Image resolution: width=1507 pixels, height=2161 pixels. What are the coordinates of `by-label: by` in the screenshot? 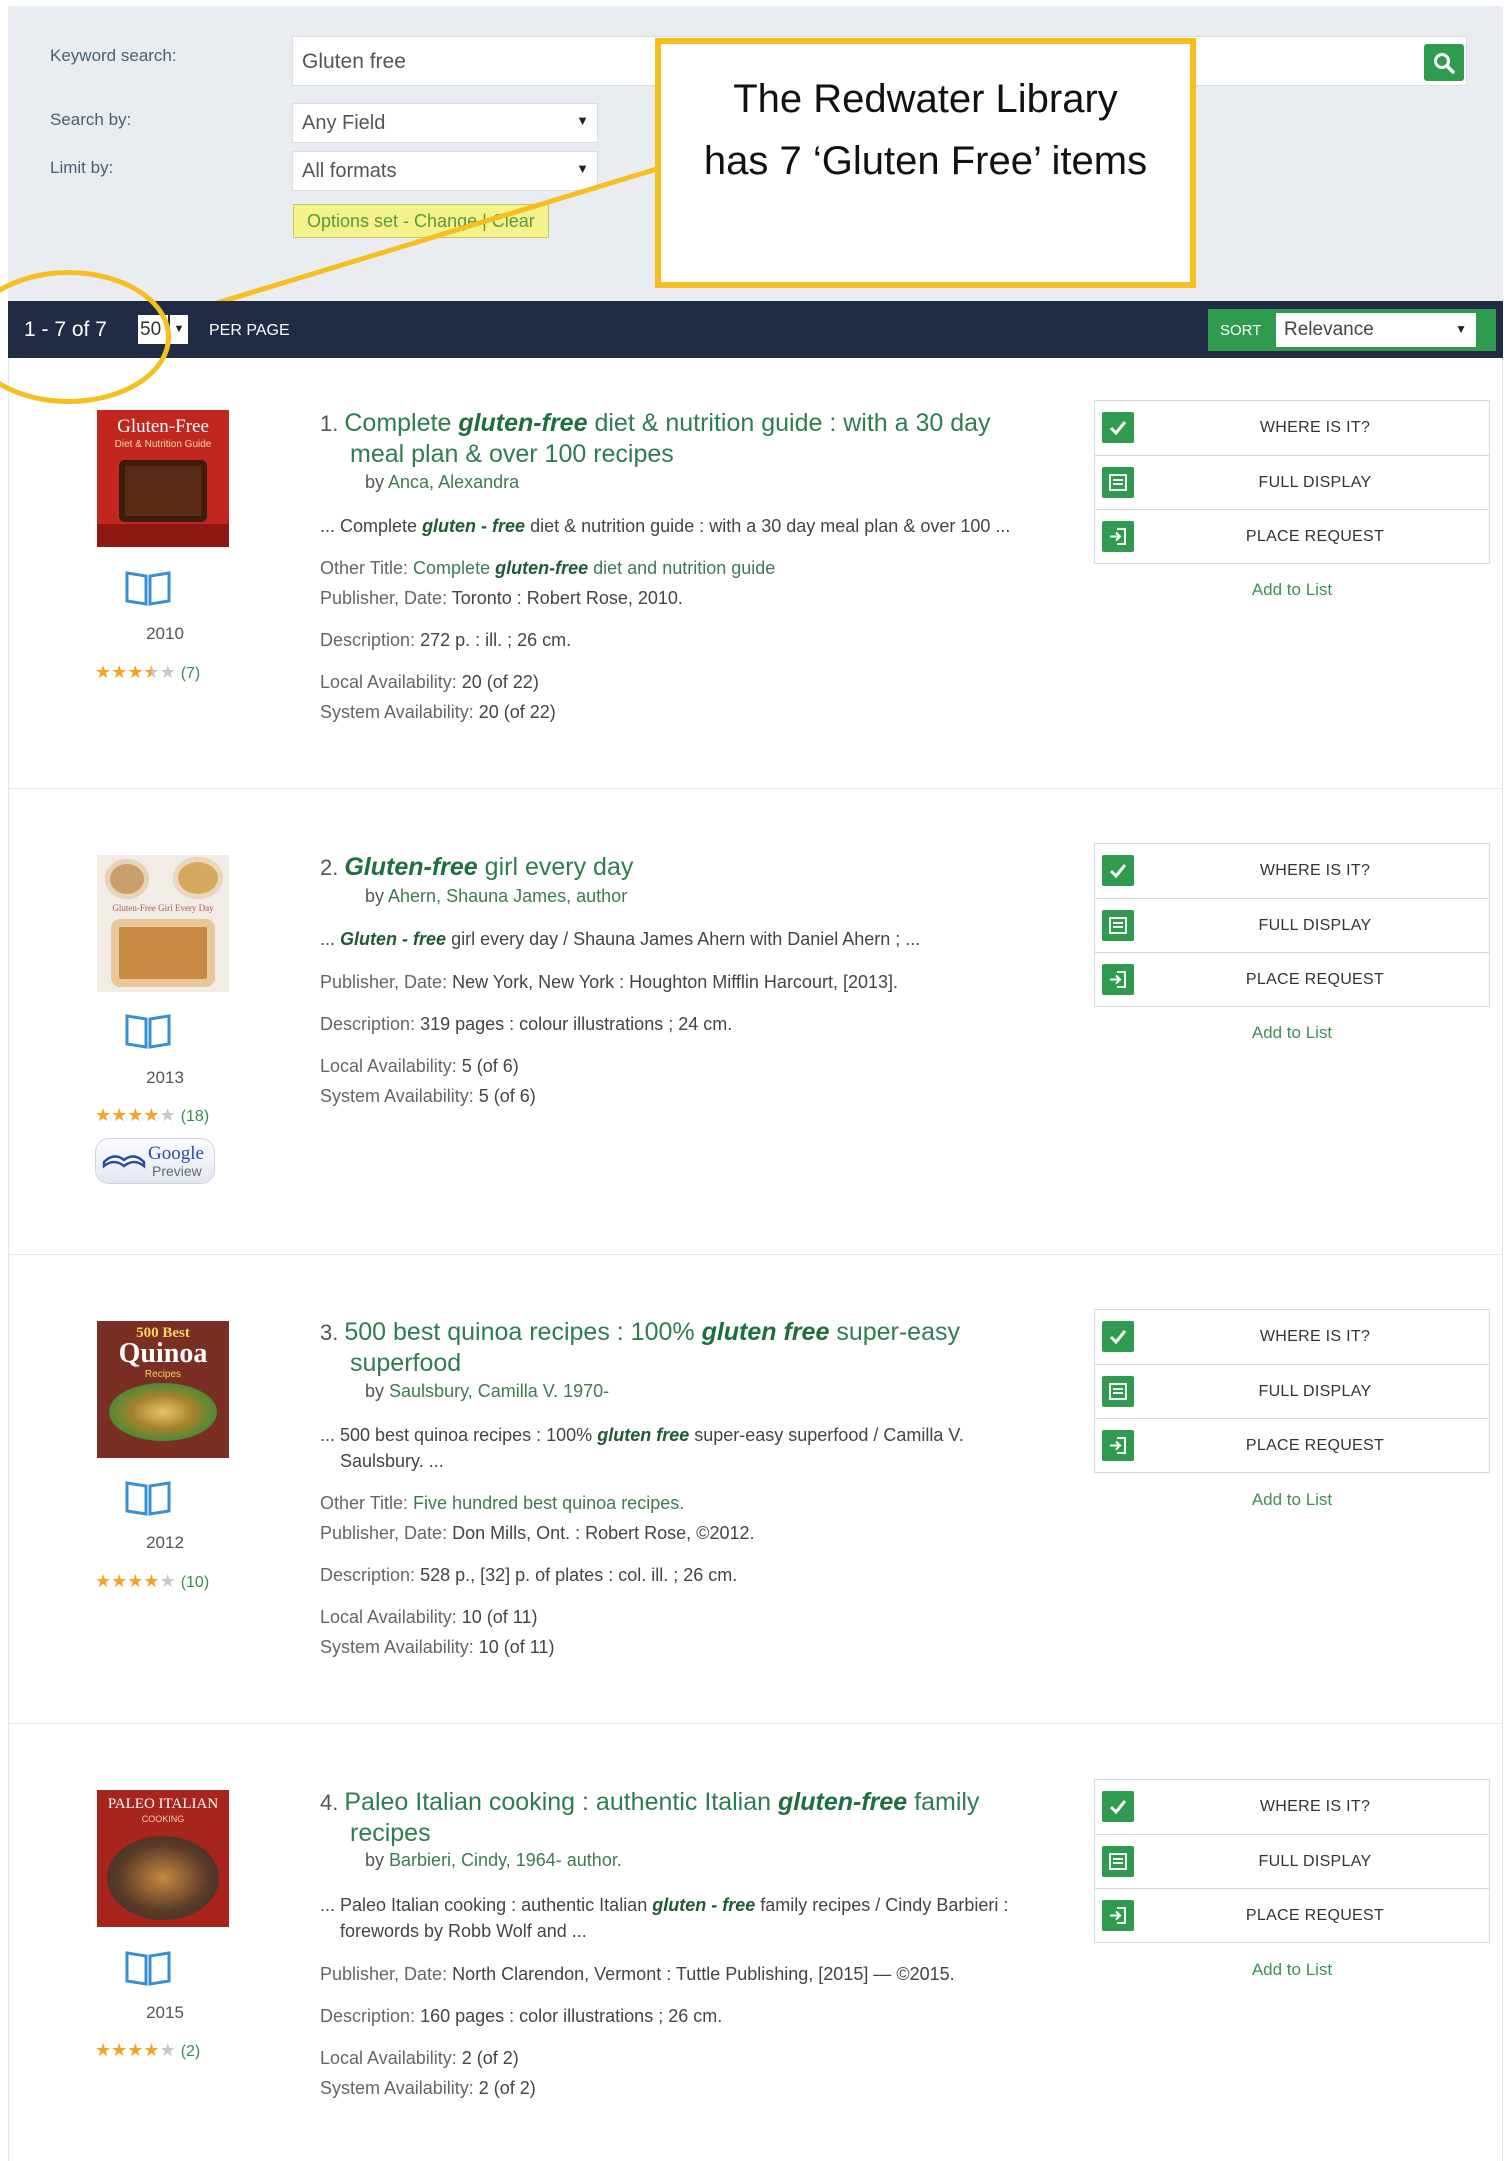 It's located at (375, 1860).